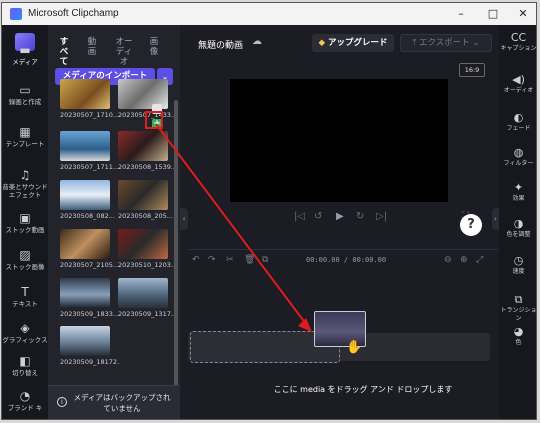  Describe the element at coordinates (265, 260) in the screenshot. I see `duplicate-icon: ⧉` at that location.